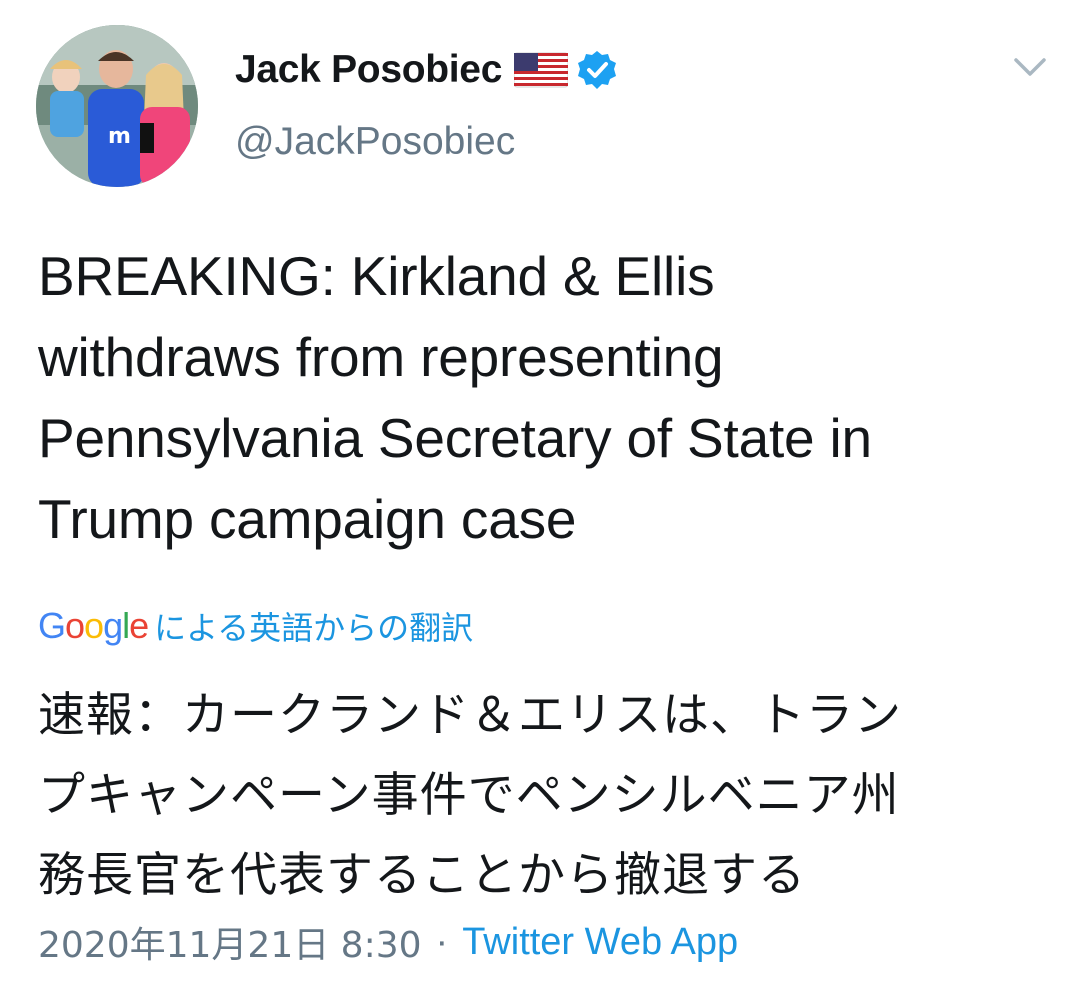  I want to click on us-flag-icon, so click(541, 70).